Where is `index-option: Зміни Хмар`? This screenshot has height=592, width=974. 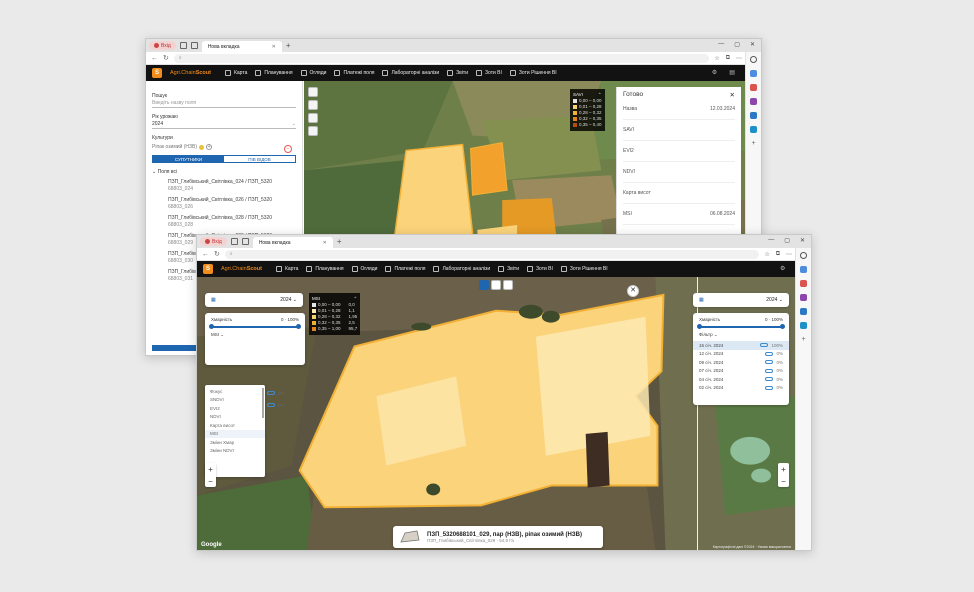
index-option: Зміни Хмар is located at coordinates (235, 442).